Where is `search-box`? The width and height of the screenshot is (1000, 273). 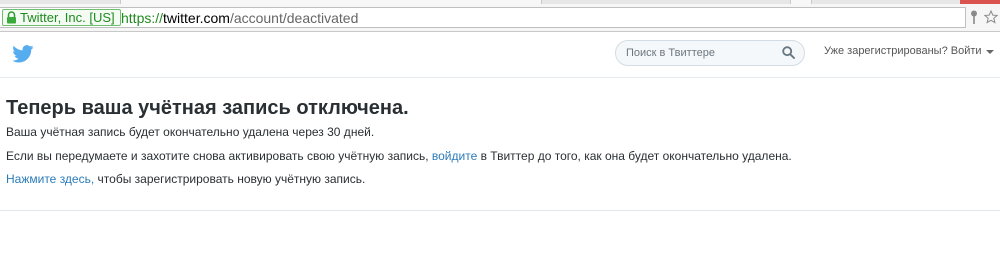 search-box is located at coordinates (710, 53).